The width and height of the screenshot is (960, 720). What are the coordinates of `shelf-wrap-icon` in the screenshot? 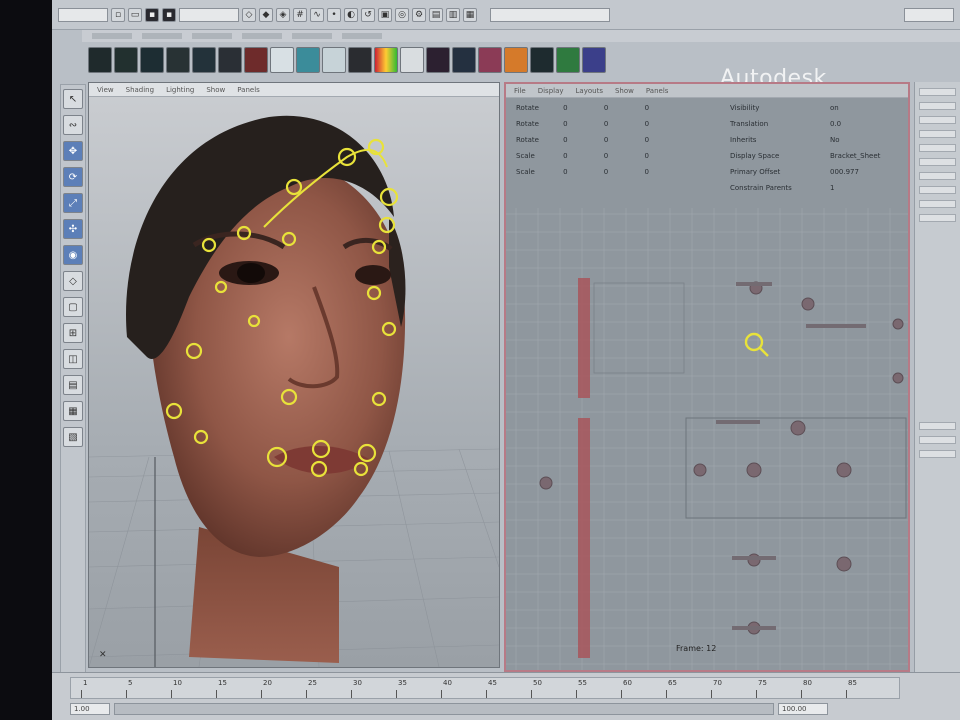 It's located at (282, 60).